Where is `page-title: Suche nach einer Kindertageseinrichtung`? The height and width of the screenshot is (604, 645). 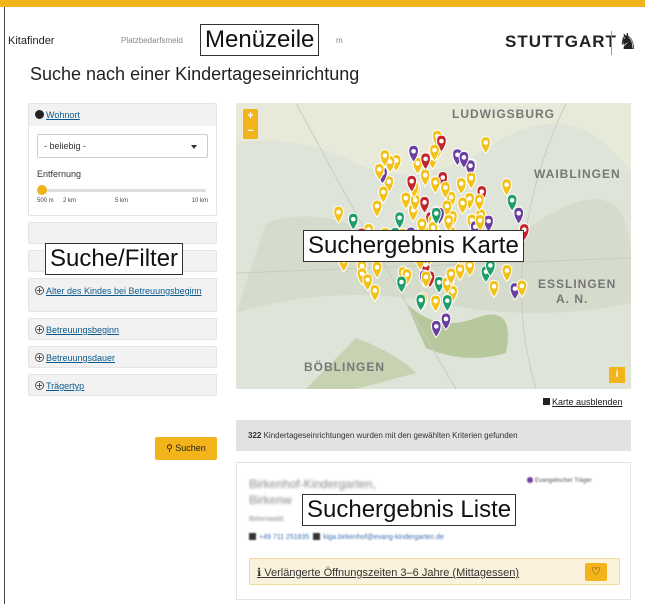
page-title: Suche nach einer Kindertageseinrichtung is located at coordinates (195, 74).